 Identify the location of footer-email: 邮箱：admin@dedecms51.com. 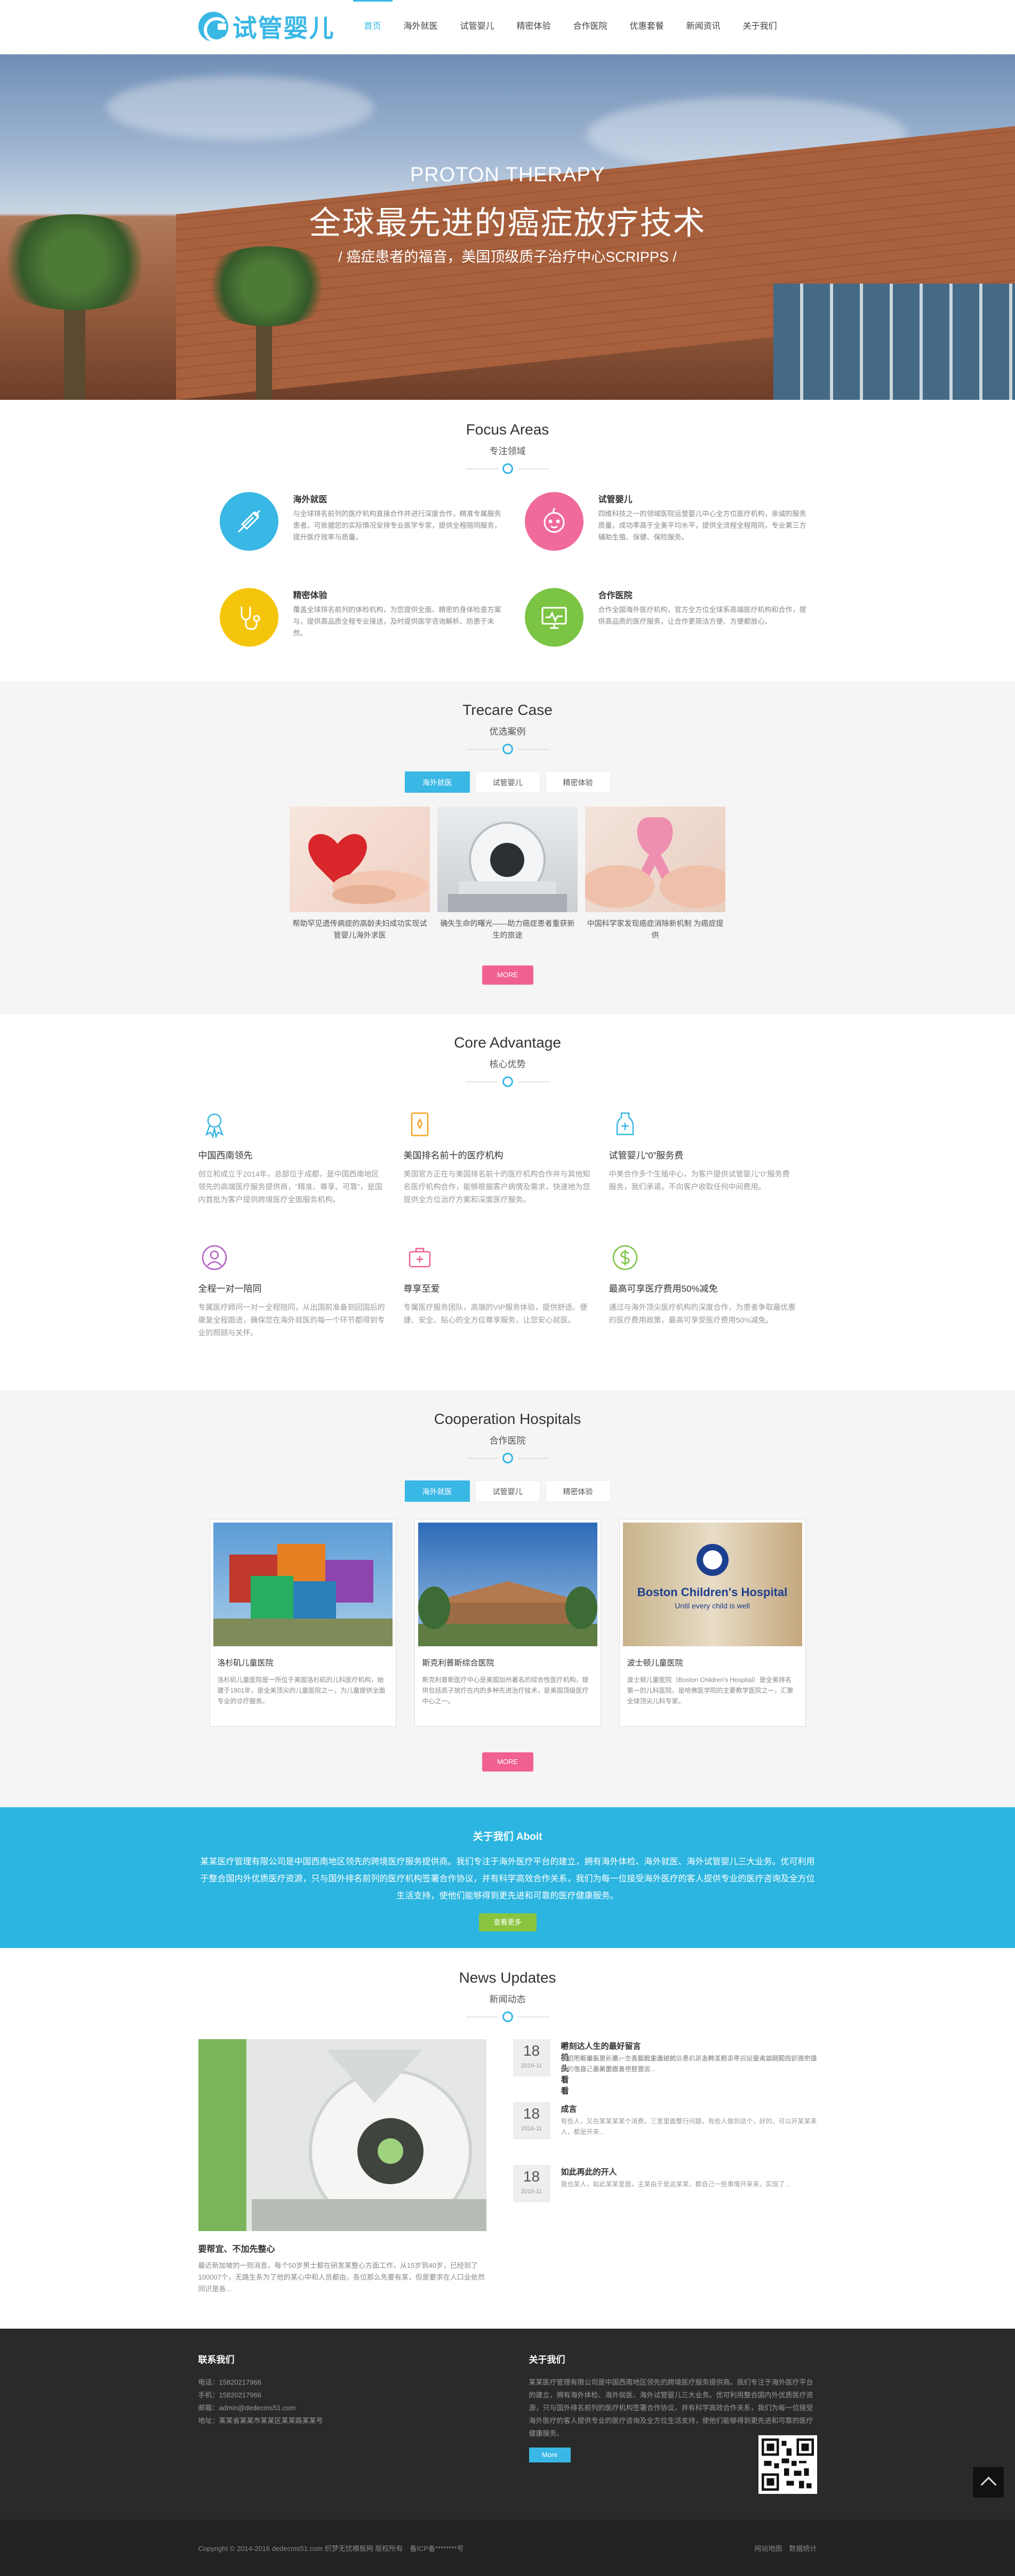
(247, 2408).